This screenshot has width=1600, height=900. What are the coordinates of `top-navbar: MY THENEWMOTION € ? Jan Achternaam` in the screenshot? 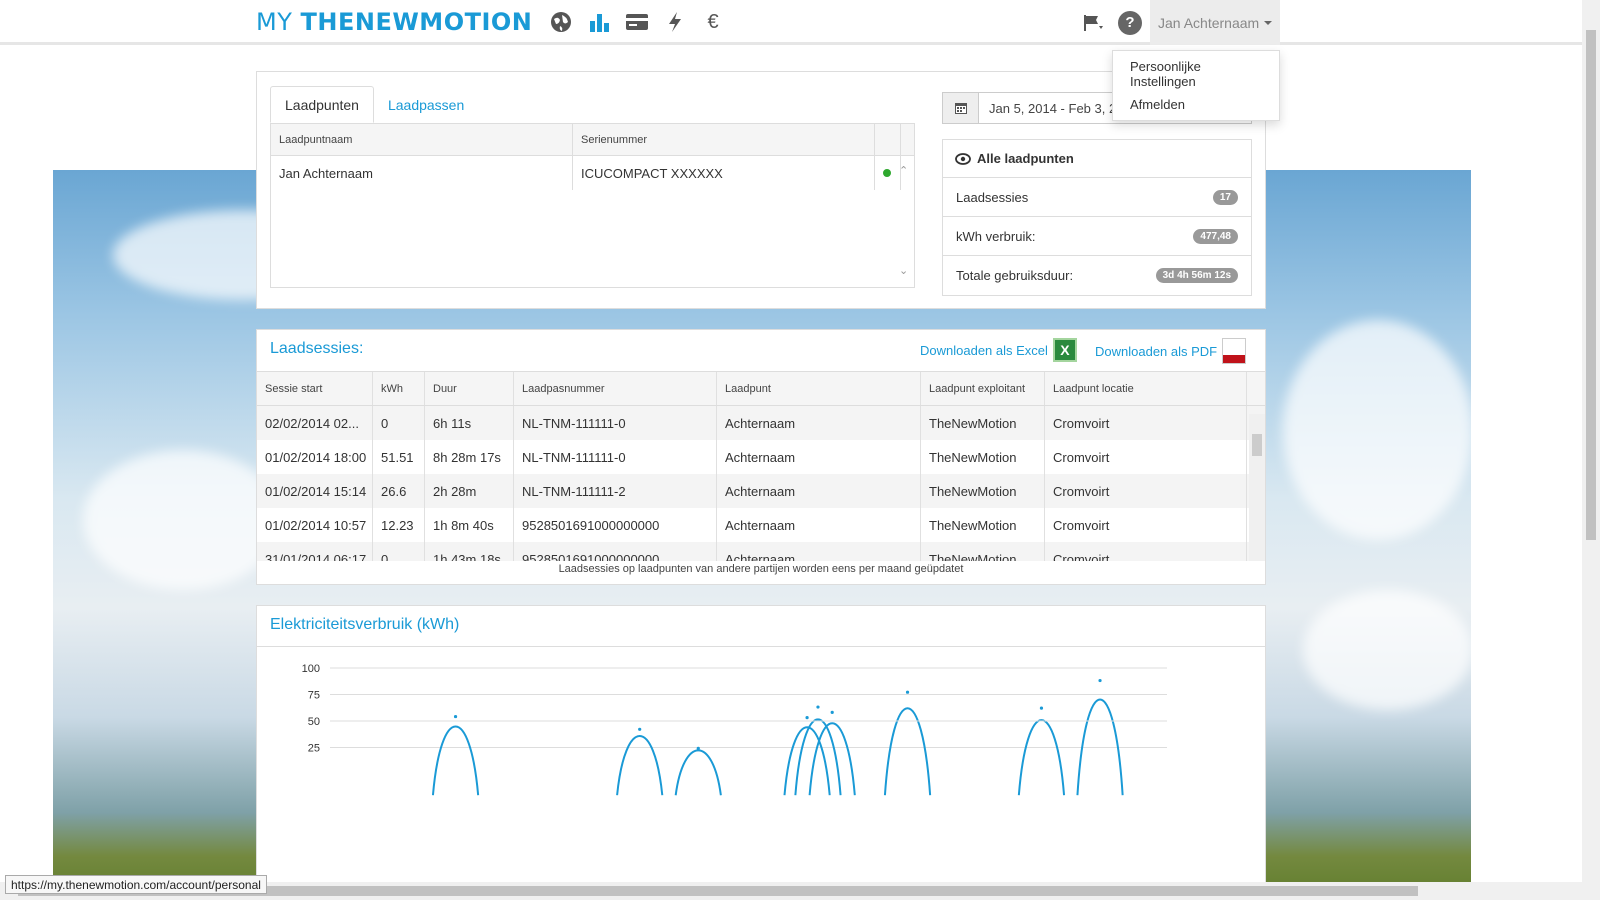 It's located at (791, 22).